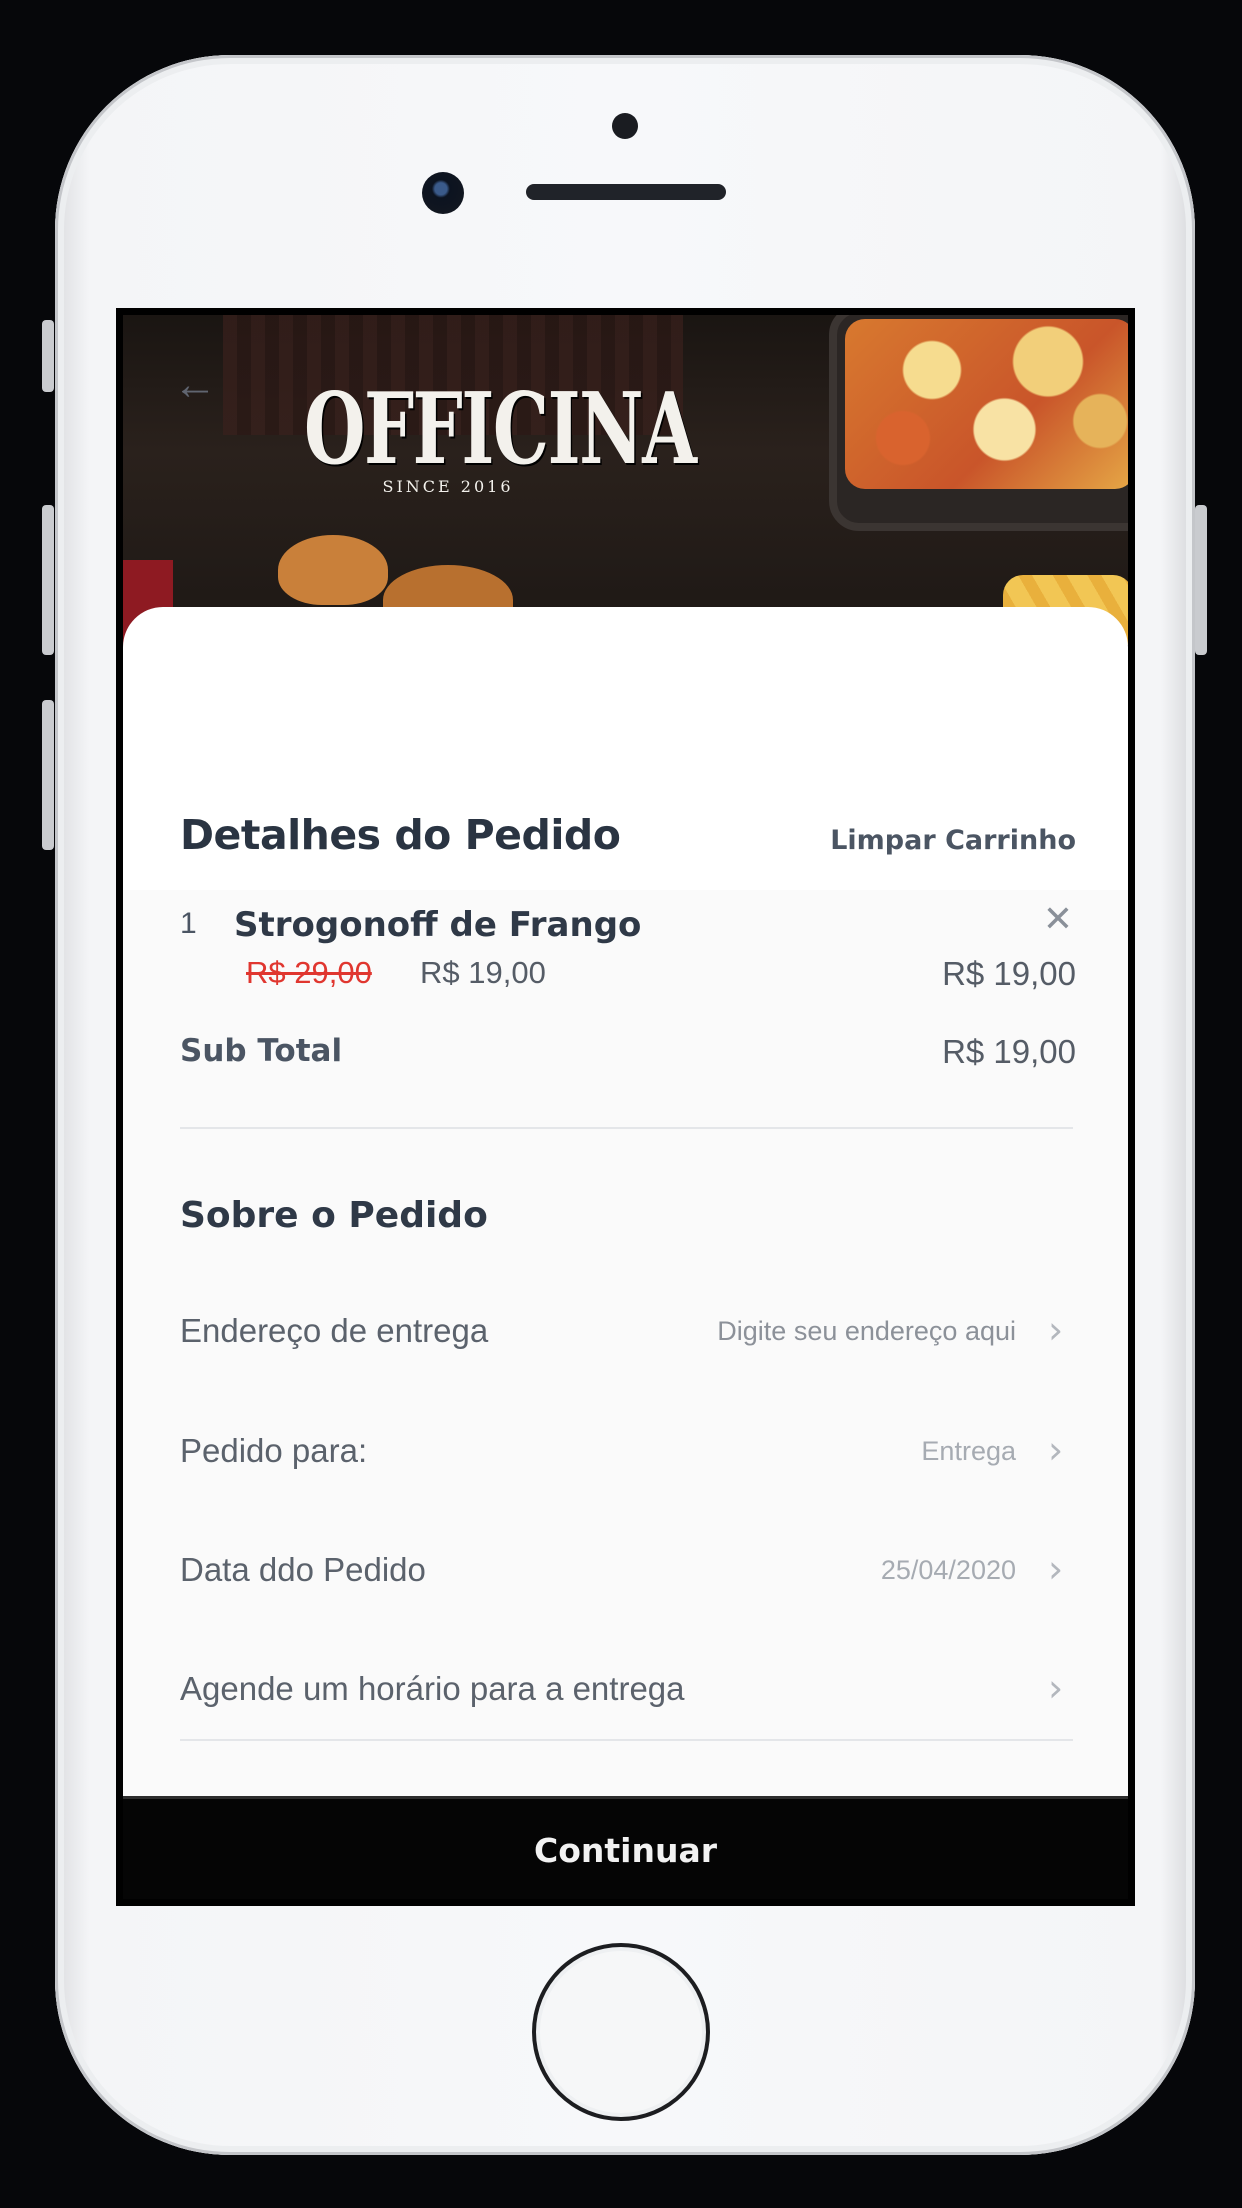  What do you see at coordinates (438, 925) in the screenshot?
I see `item-name: Strogonoff de Frango` at bounding box center [438, 925].